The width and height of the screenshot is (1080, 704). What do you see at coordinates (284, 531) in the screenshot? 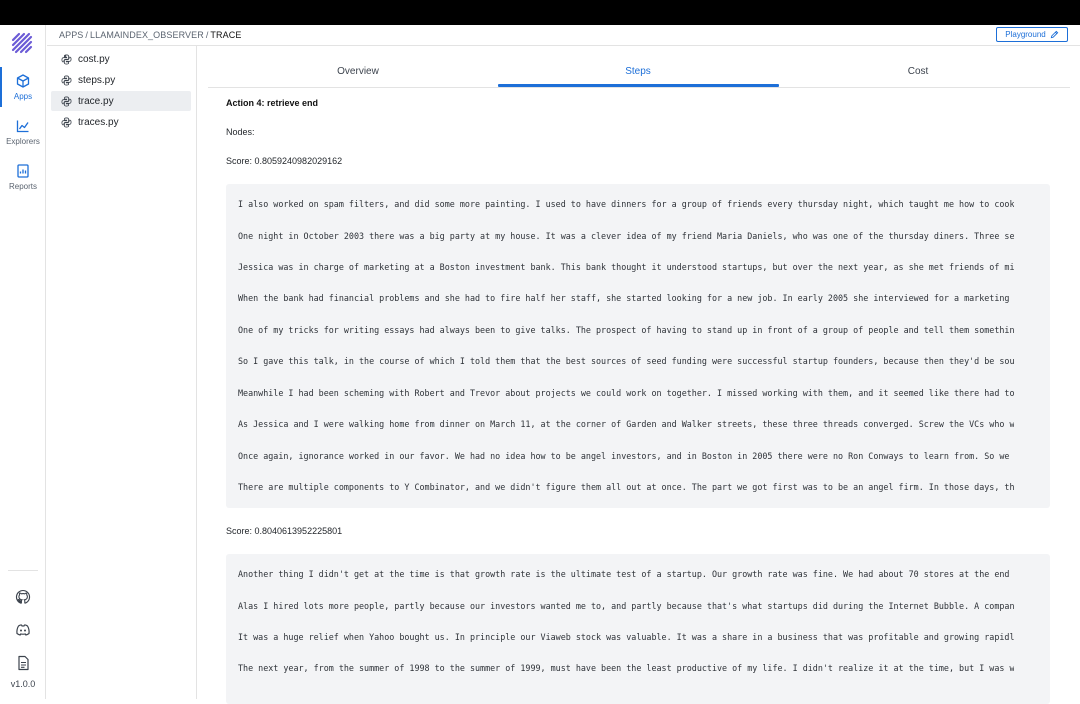
I see `node-score: Score: 0.8040613952225801` at bounding box center [284, 531].